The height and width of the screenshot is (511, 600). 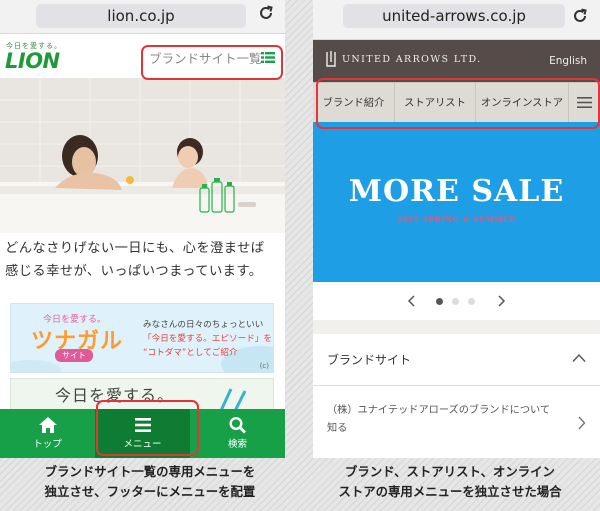 I want to click on footer-top-label: トップ, so click(x=47, y=444).